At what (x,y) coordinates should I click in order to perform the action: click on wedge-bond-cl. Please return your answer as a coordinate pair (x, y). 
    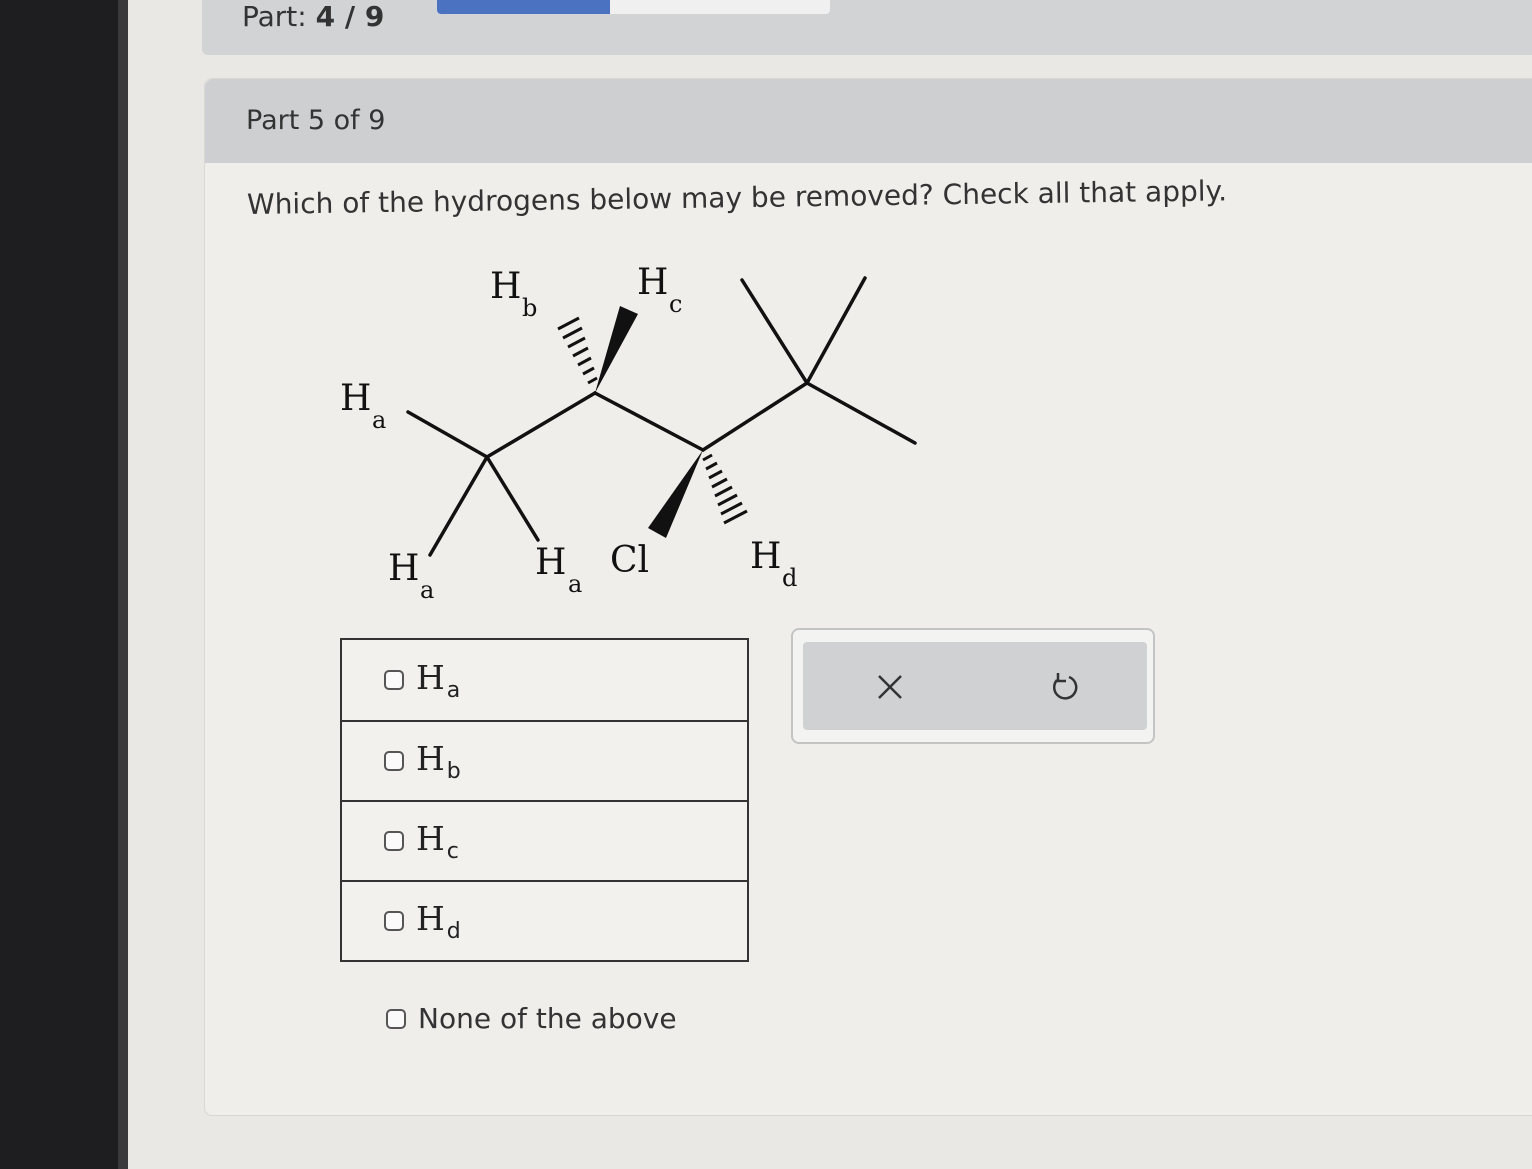
    Looking at the image, I should click on (675, 494).